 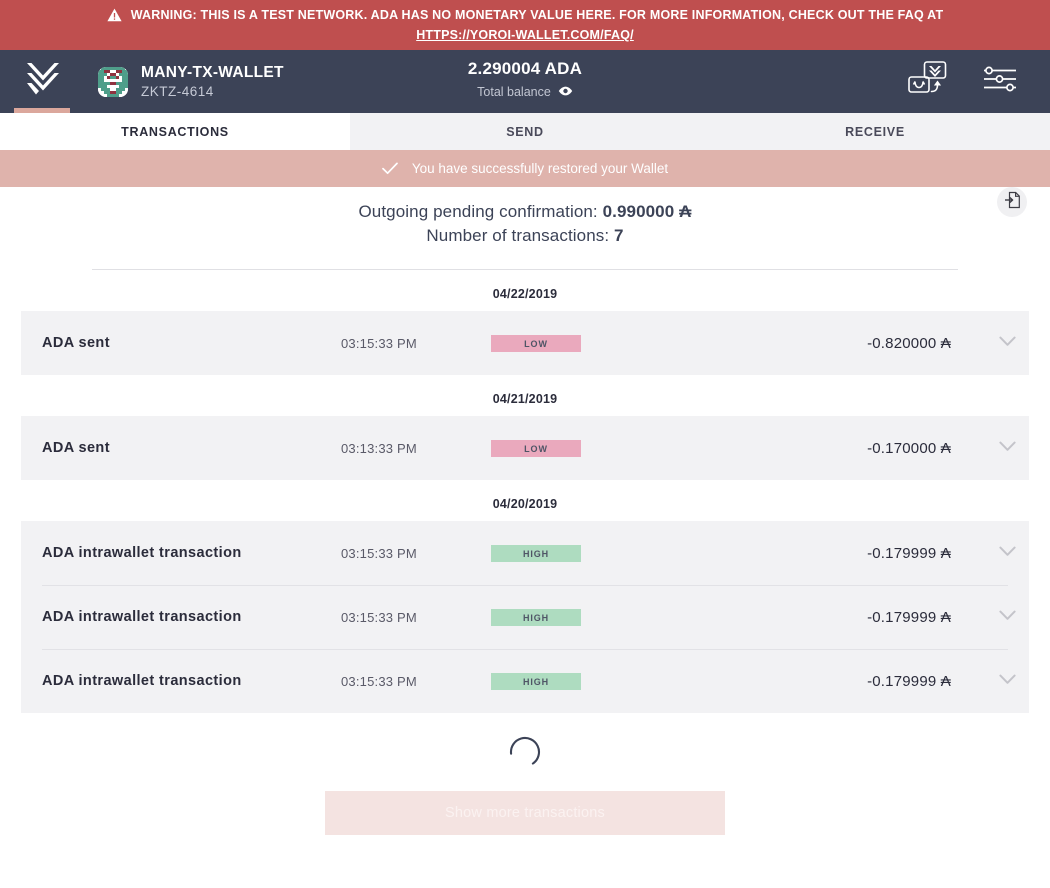 I want to click on loading-spinner-icon, so click(x=525, y=754).